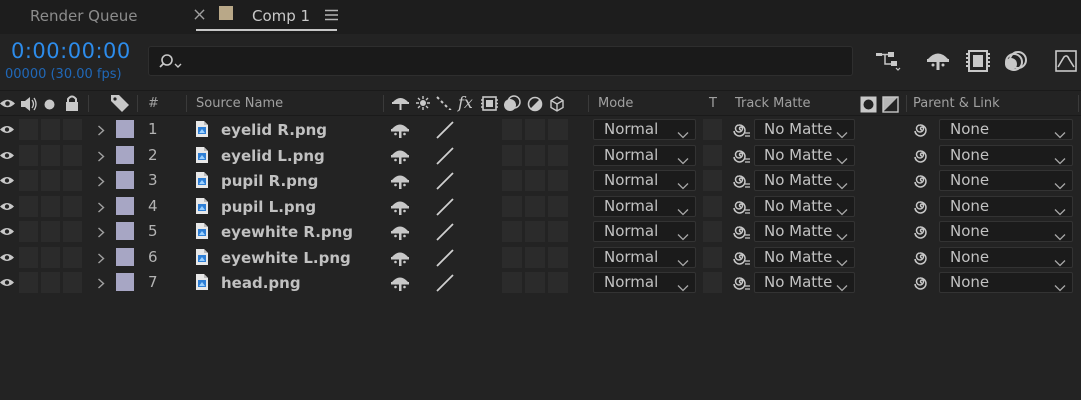  Describe the element at coordinates (72, 103) in the screenshot. I see `lock-icon` at that location.